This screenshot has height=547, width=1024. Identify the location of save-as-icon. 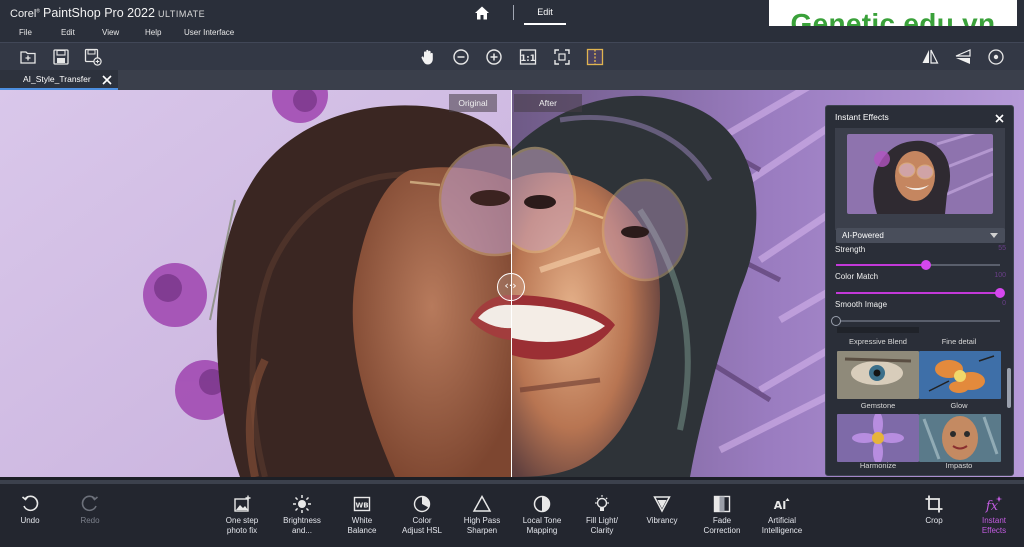
(93, 57).